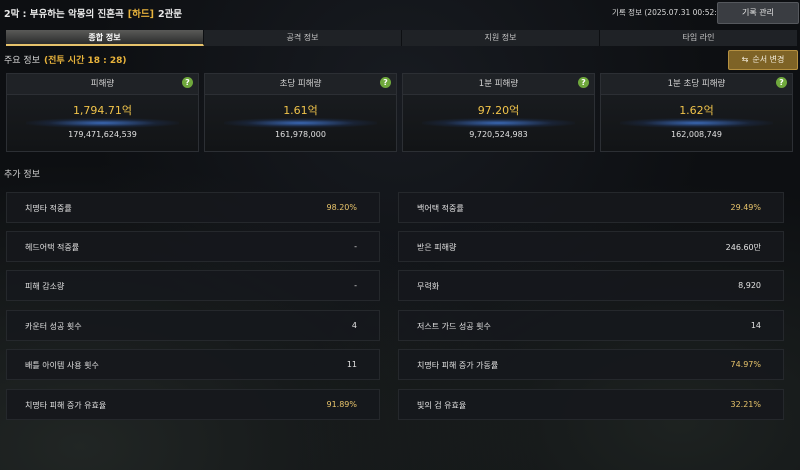  I want to click on stat-value: 91.89%, so click(341, 404).